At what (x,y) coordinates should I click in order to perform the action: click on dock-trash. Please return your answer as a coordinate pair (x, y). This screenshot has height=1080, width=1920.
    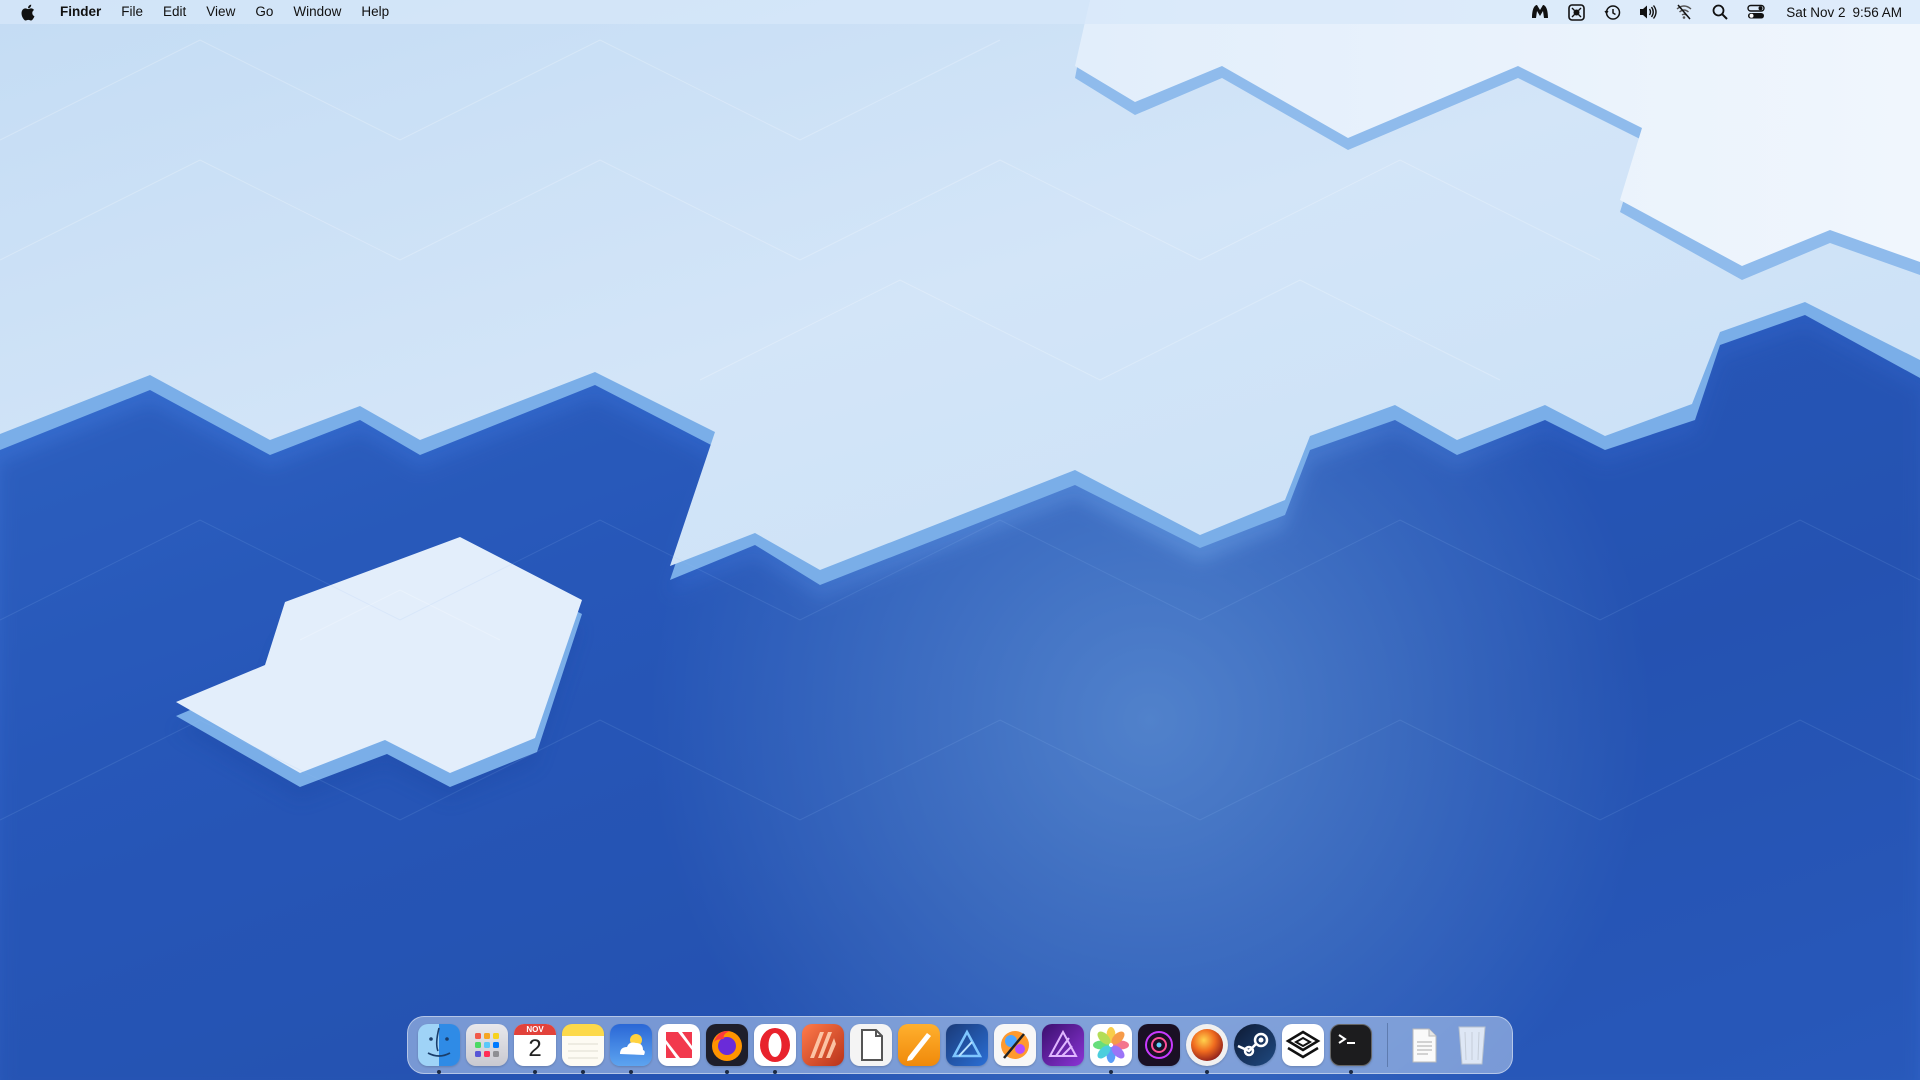
    Looking at the image, I should click on (1472, 1045).